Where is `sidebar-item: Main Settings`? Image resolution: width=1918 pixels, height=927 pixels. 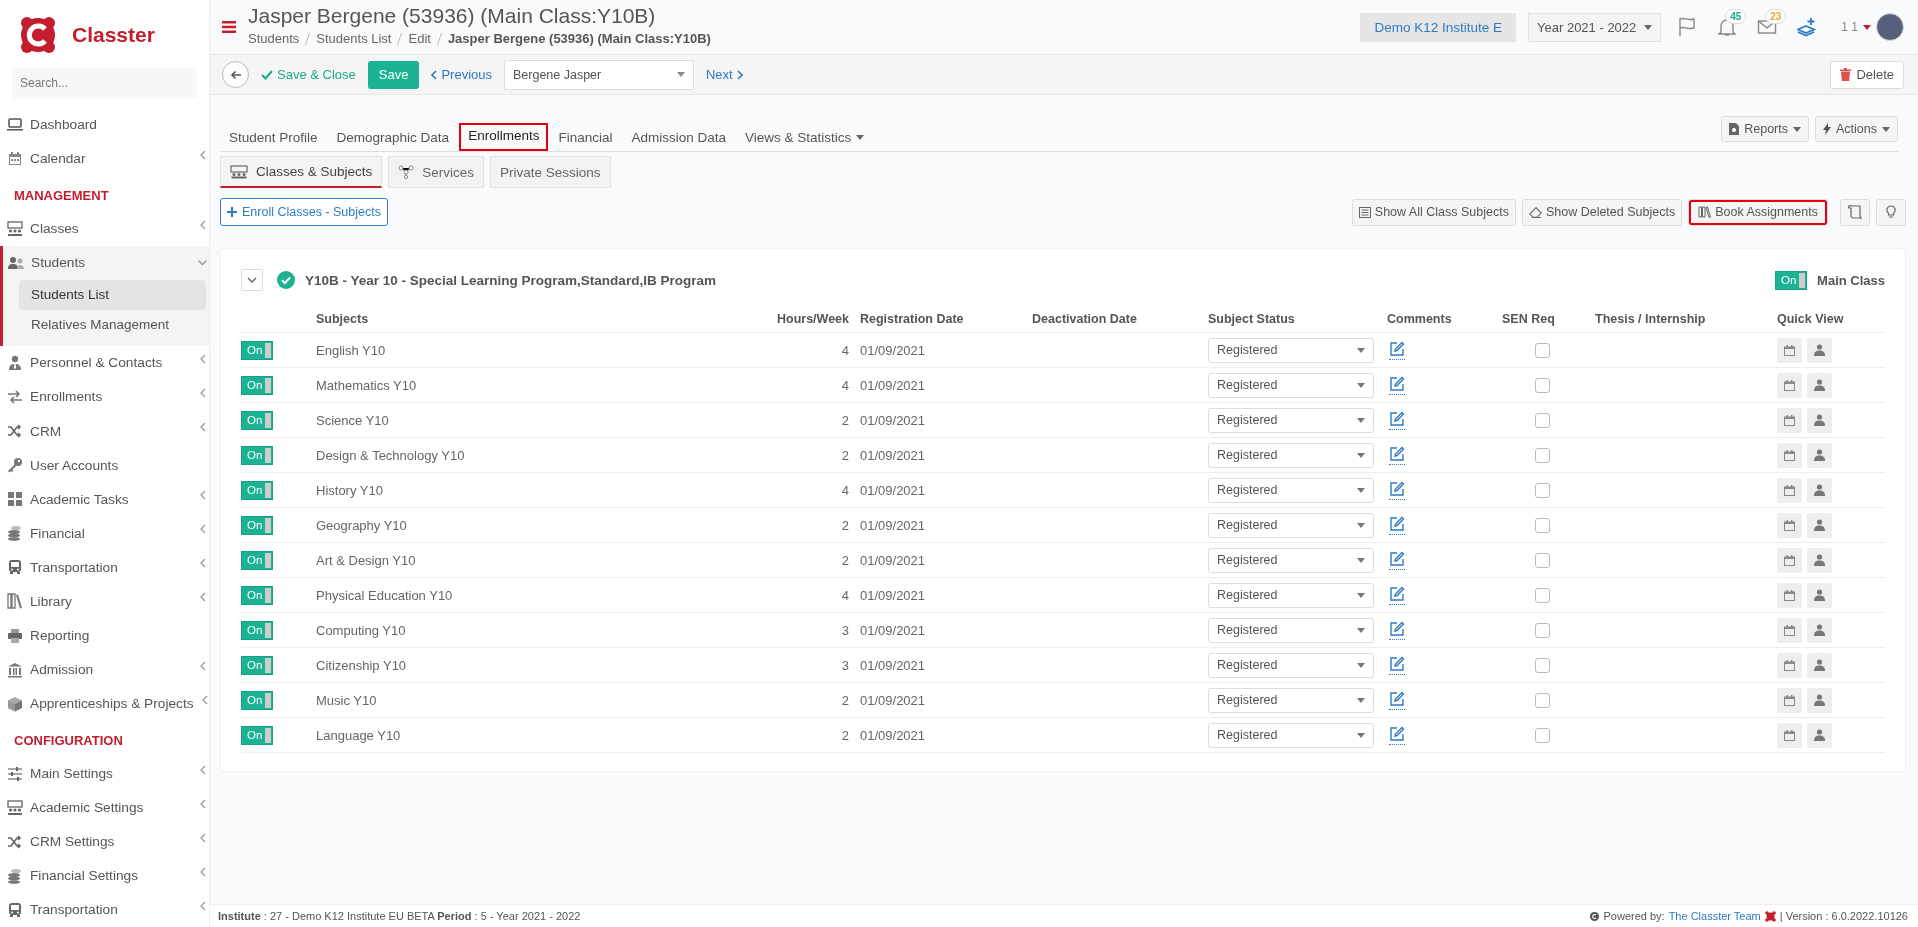 sidebar-item: Main Settings is located at coordinates (104, 773).